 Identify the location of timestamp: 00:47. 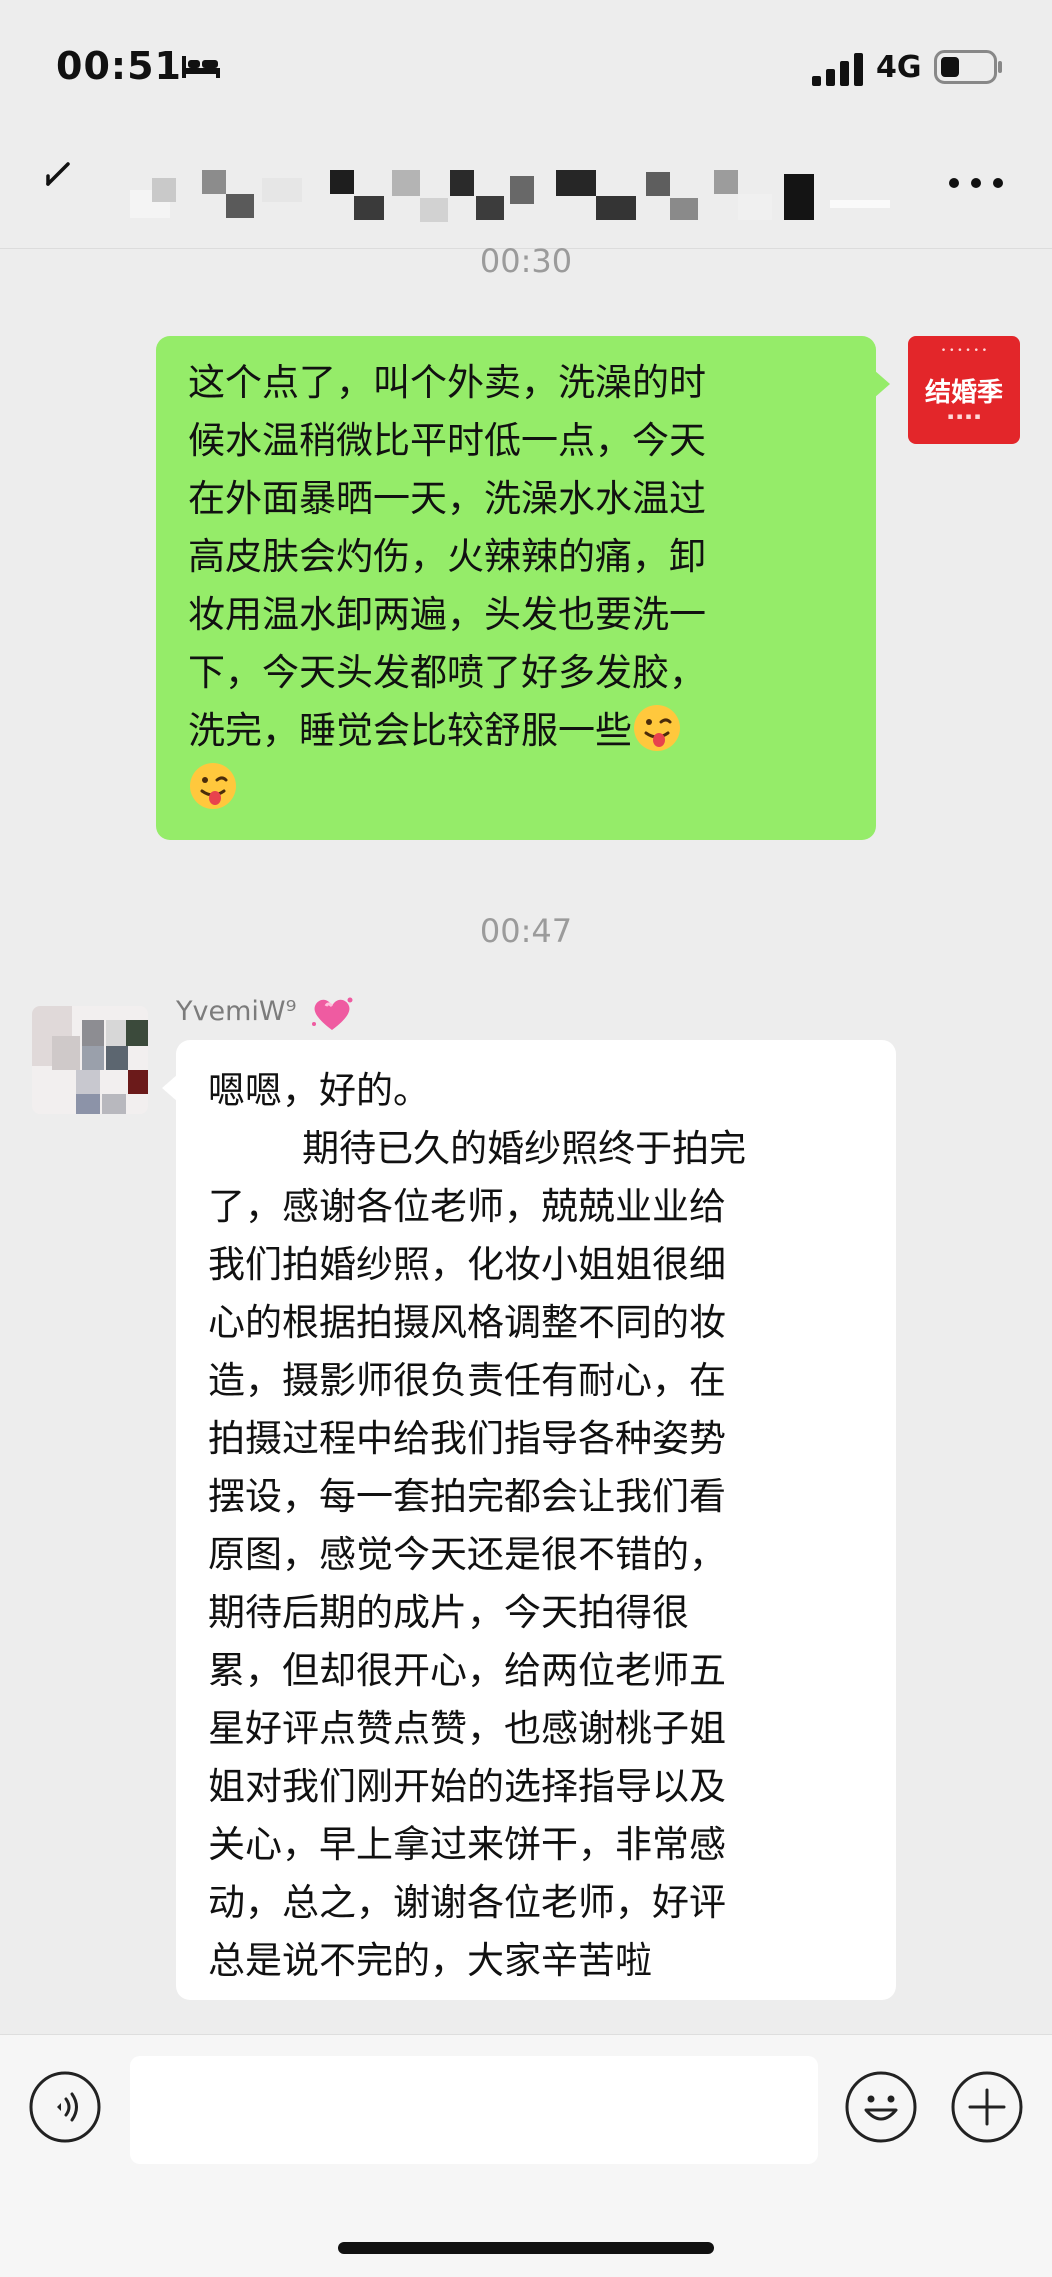
(526, 931).